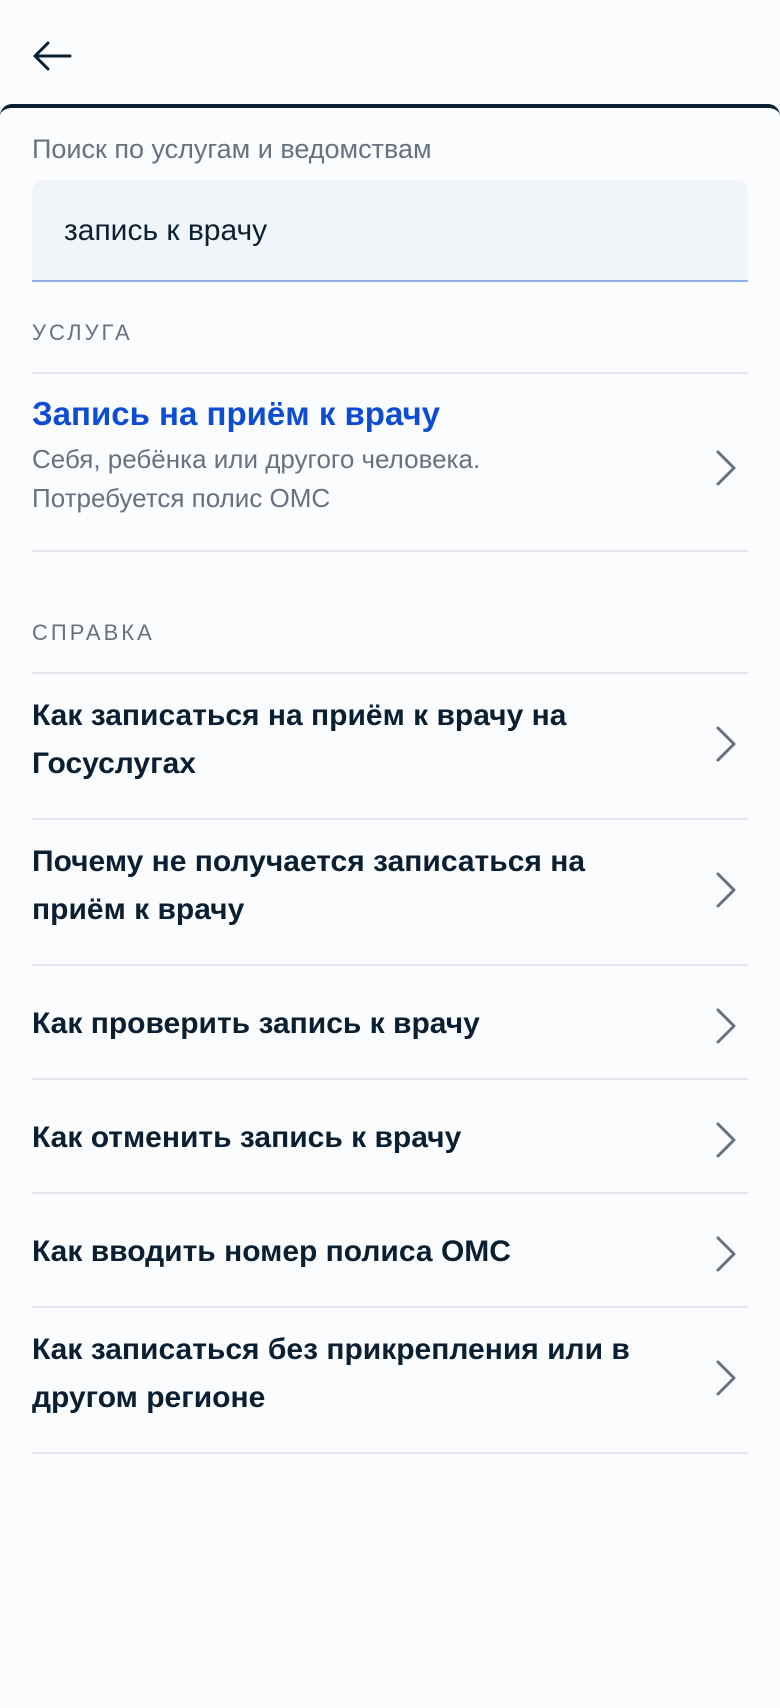 Image resolution: width=780 pixels, height=1708 pixels. Describe the element at coordinates (390, 231) in the screenshot. I see `search-input: запись к врачу` at that location.